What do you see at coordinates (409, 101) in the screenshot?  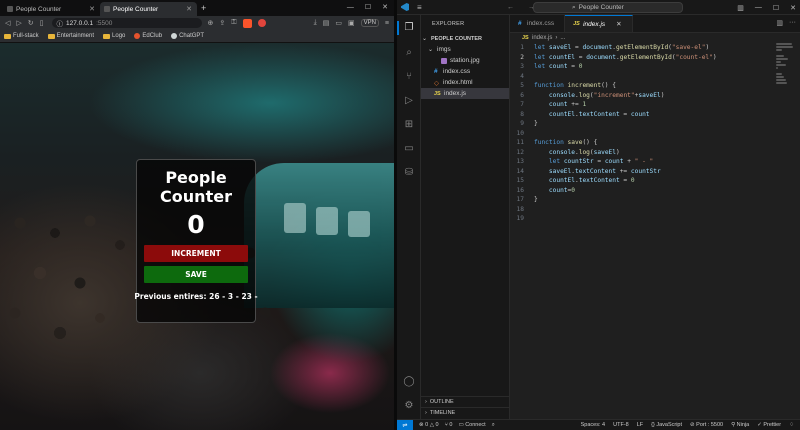 I see `run-debug-icon: ▷` at bounding box center [409, 101].